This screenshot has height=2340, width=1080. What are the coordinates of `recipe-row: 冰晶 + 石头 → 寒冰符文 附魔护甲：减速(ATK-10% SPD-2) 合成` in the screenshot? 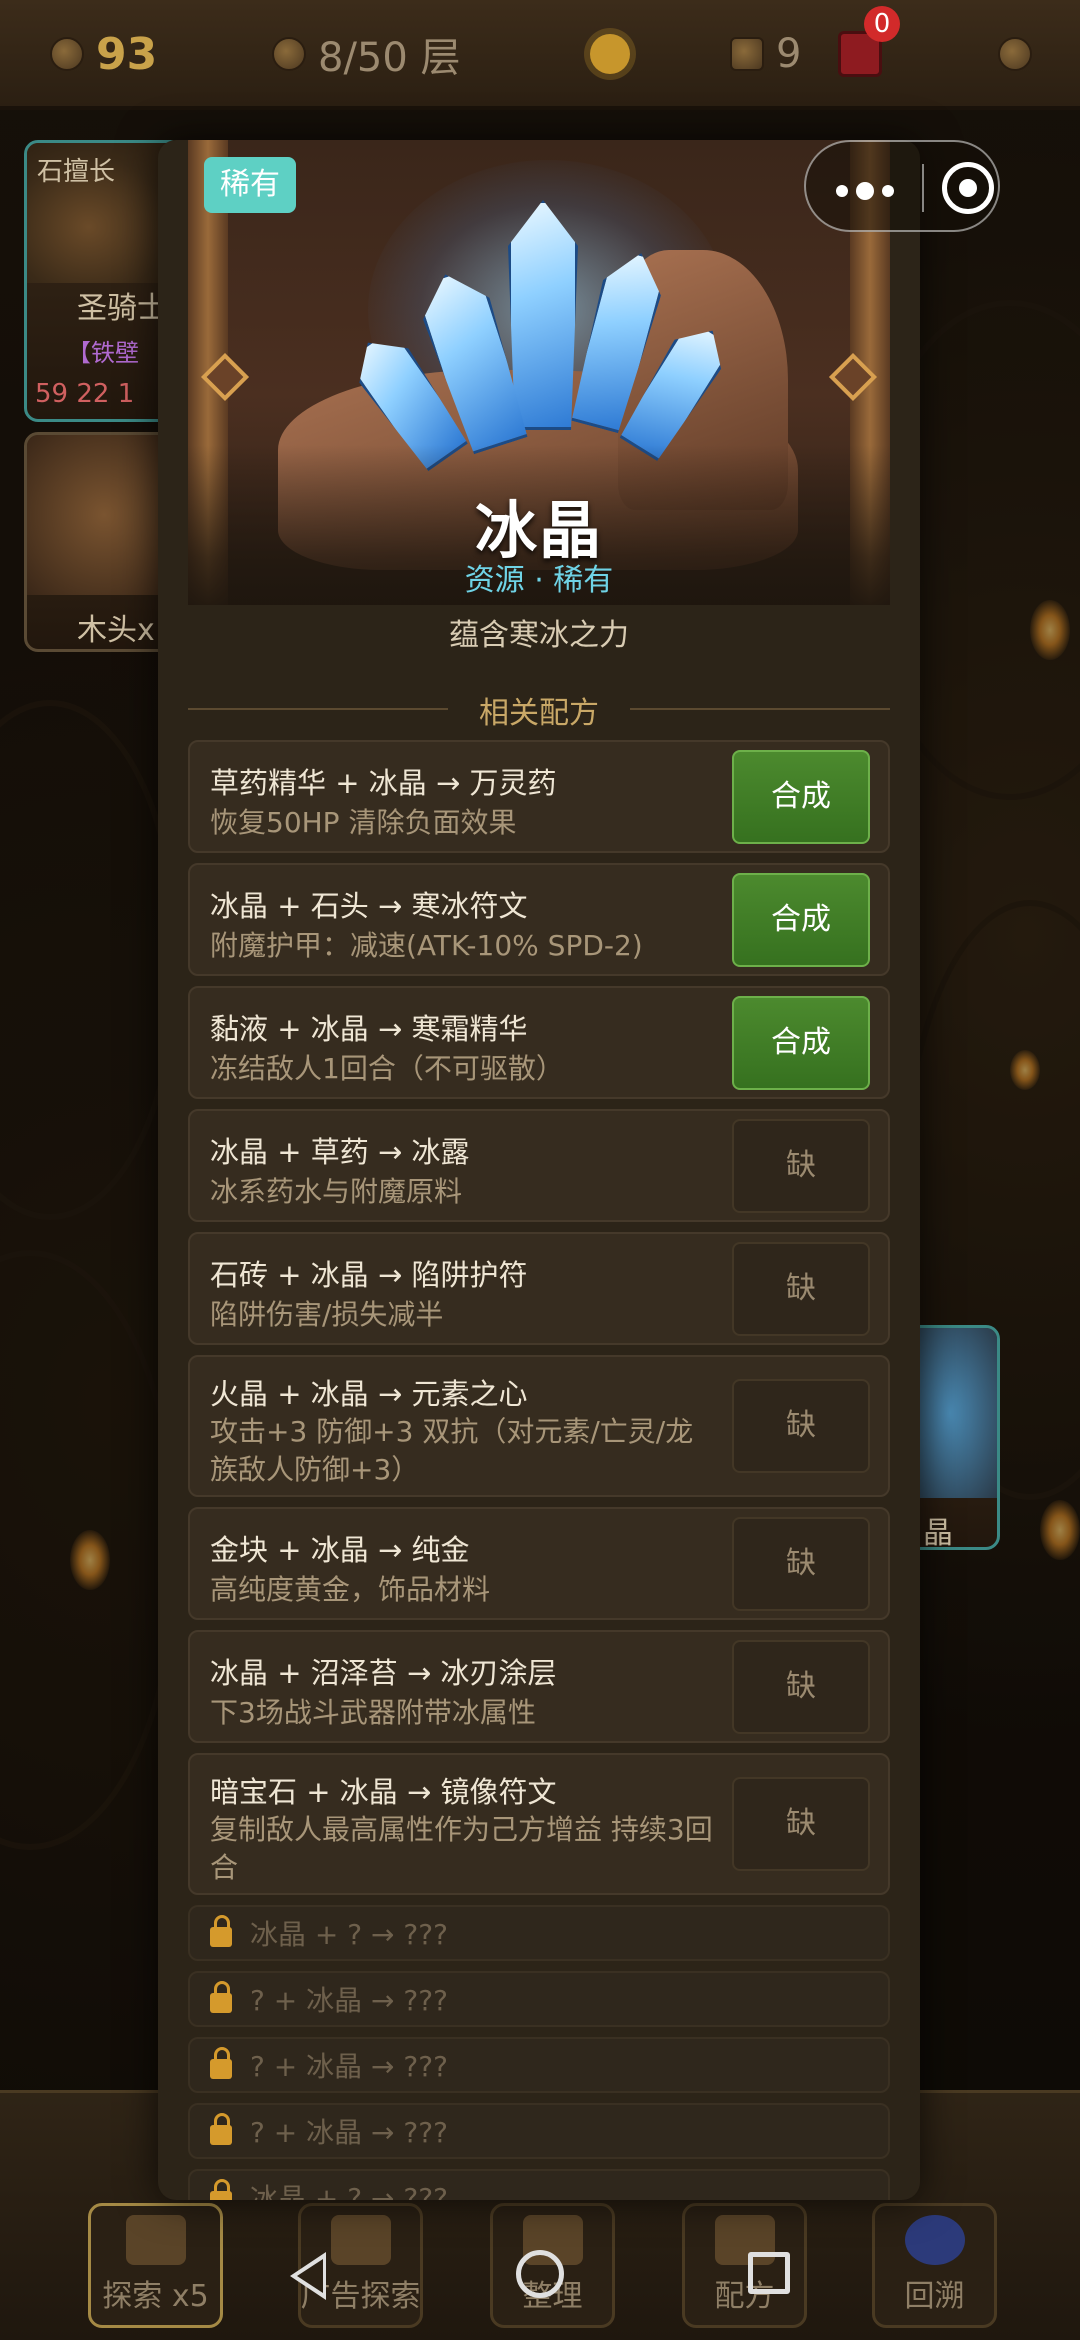 It's located at (539, 919).